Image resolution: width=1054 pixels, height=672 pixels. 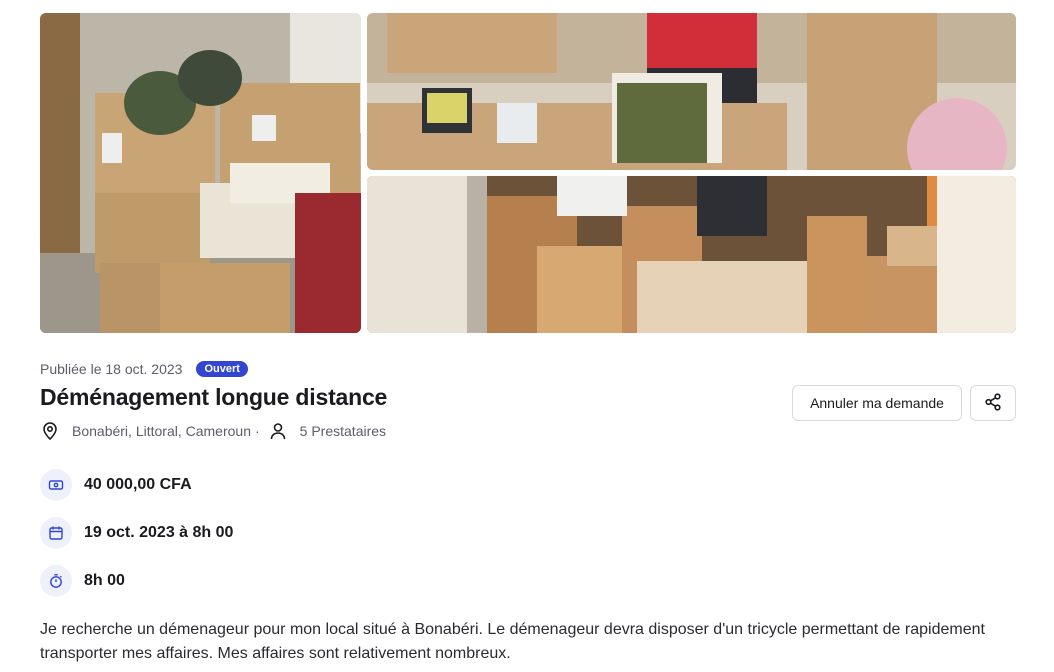 What do you see at coordinates (50, 431) in the screenshot?
I see `location-pin-icon` at bounding box center [50, 431].